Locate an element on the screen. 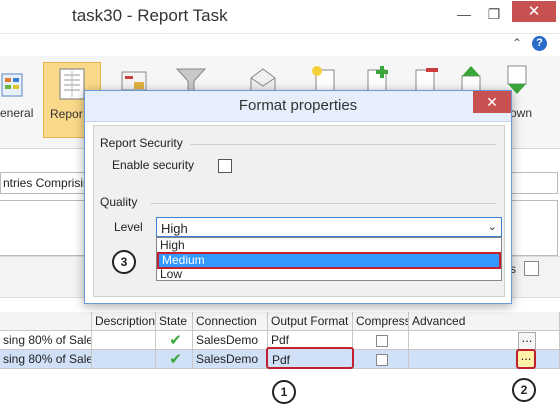 The width and height of the screenshot is (560, 420). general-icon is located at coordinates (12, 85).